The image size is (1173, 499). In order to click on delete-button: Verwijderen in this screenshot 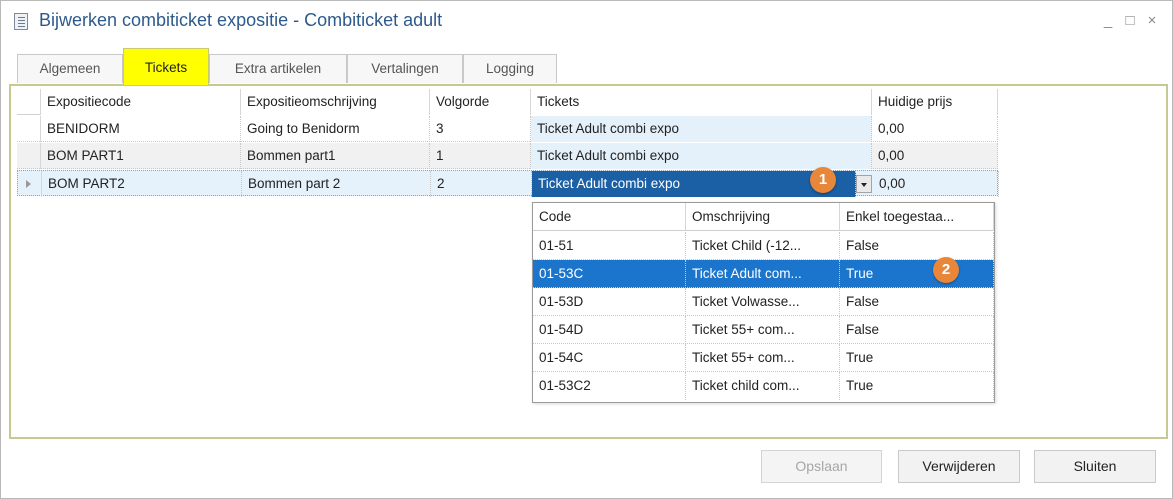, I will do `click(959, 466)`.